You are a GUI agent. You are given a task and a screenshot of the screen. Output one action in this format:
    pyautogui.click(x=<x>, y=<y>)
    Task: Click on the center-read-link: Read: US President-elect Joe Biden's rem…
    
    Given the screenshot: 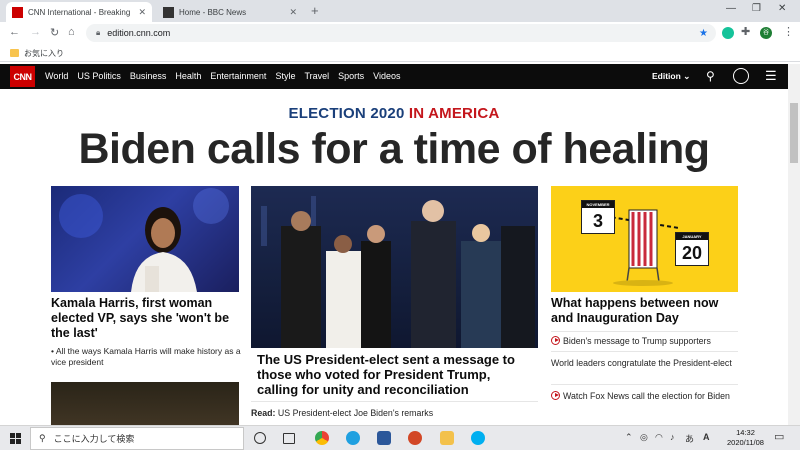 What is the action you would take?
    pyautogui.click(x=394, y=413)
    